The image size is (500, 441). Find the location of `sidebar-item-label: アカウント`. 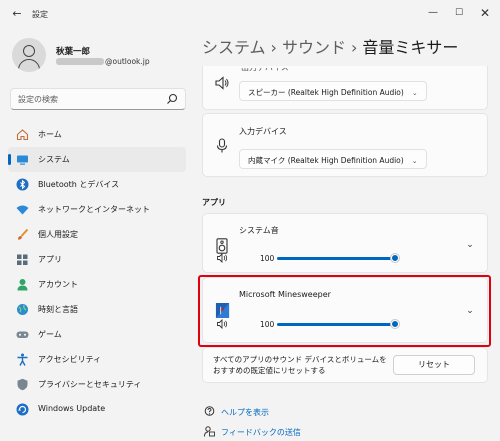

sidebar-item-label: アカウント is located at coordinates (58, 284).